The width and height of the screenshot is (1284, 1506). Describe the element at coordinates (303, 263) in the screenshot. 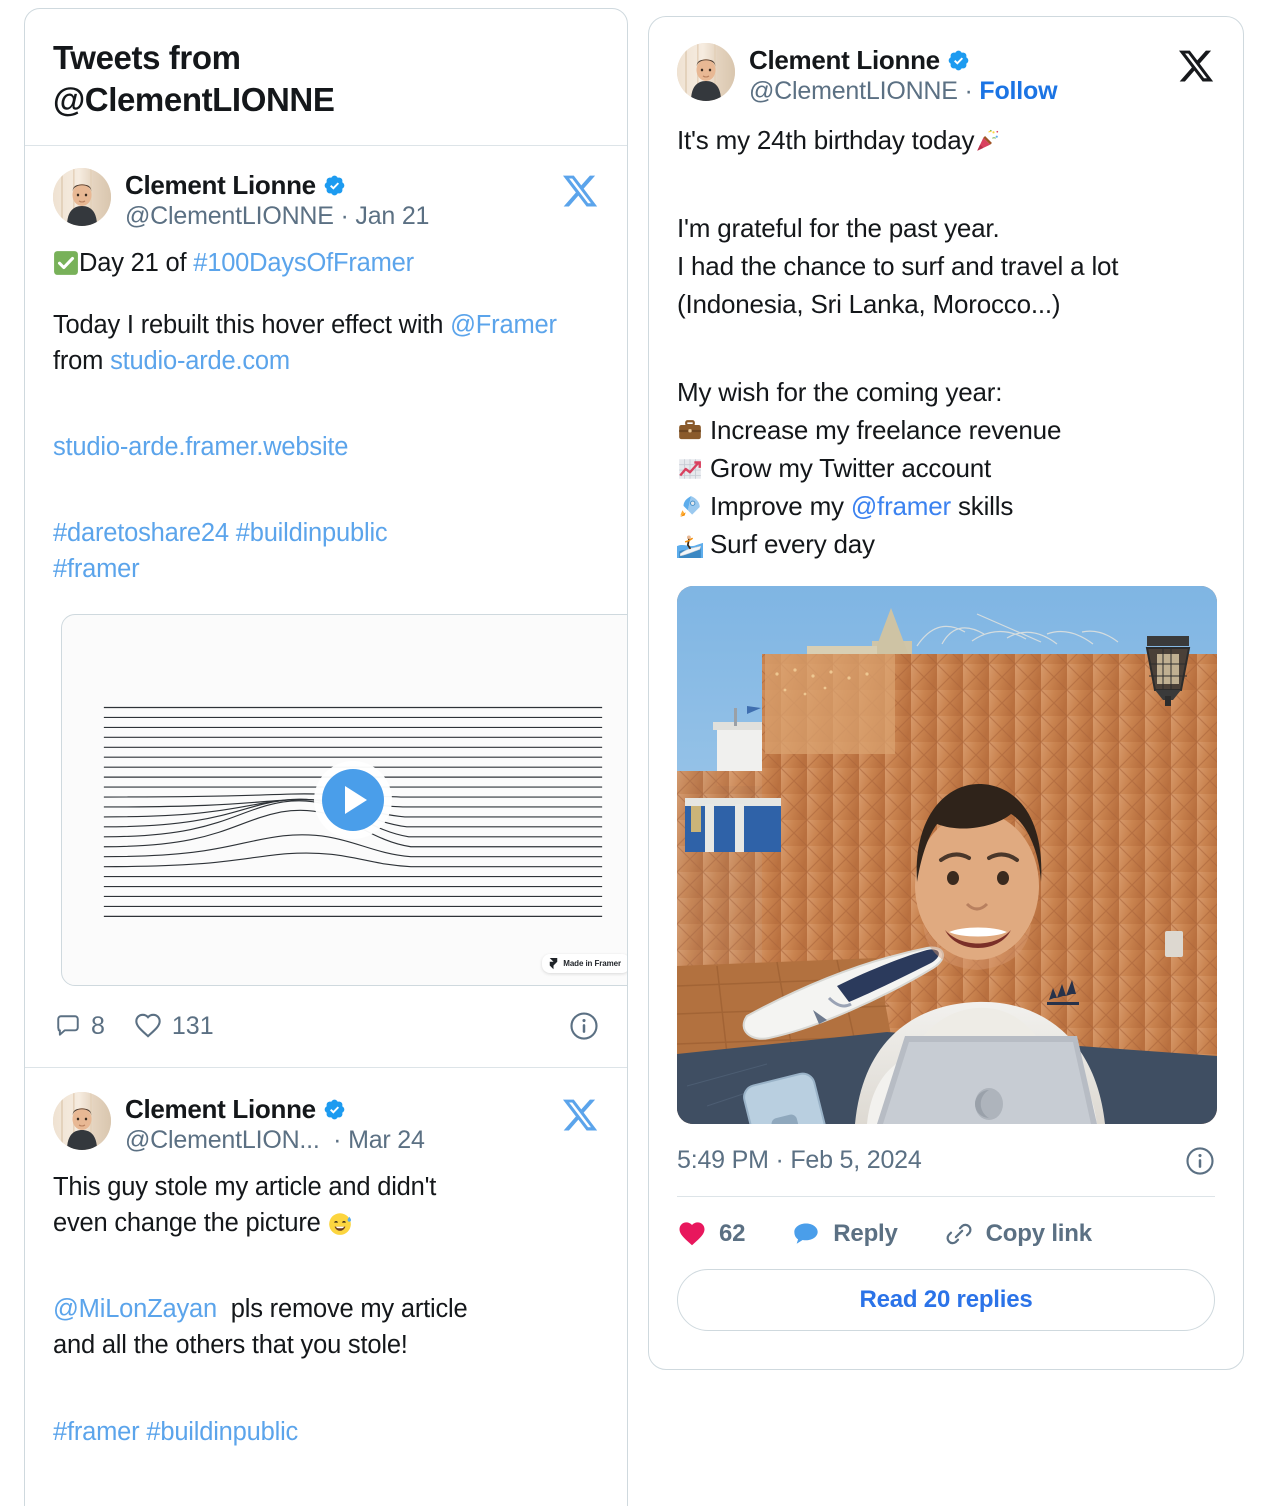

I see `hashtag-100daysofframer: #100DaysOfFramer` at that location.